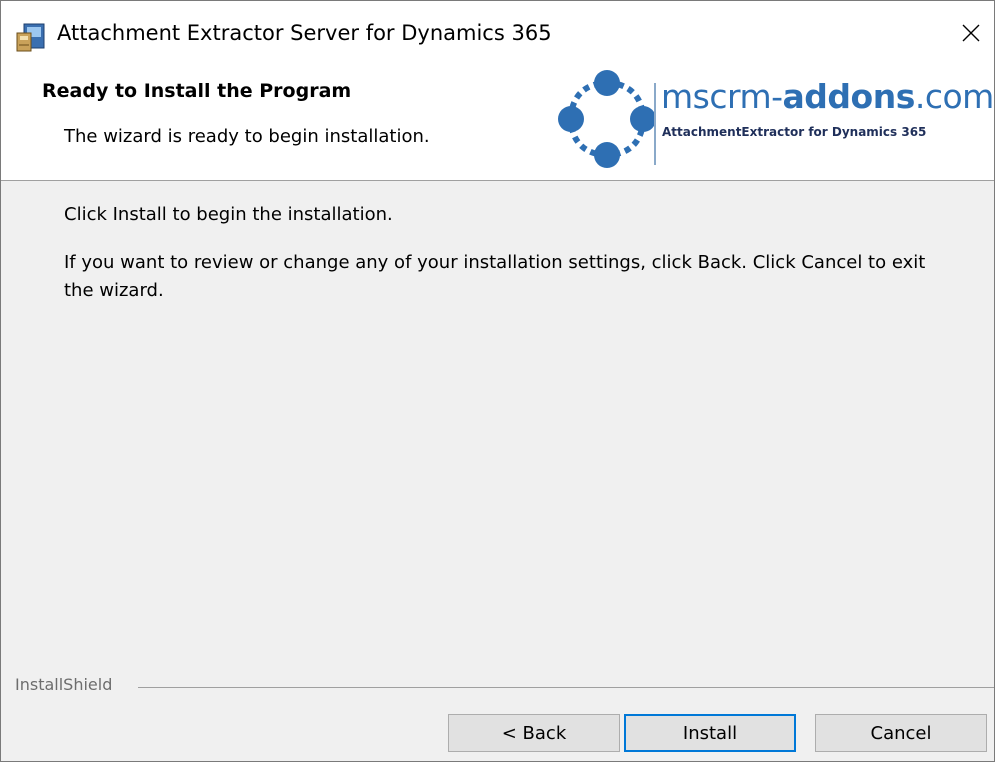 This screenshot has width=995, height=762. Describe the element at coordinates (849, 96) in the screenshot. I see `logo-brand-bold: addons` at that location.